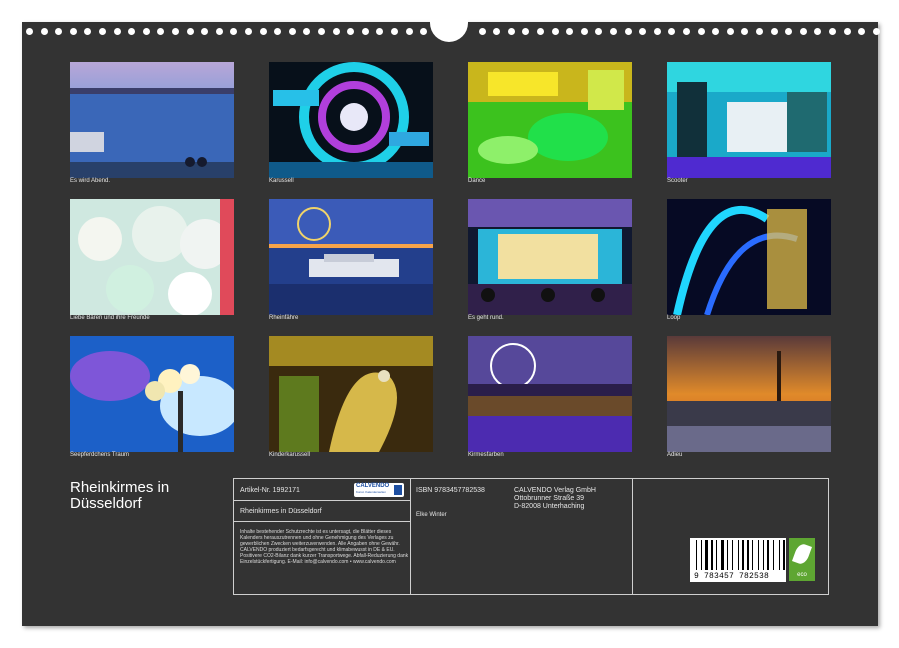  I want to click on photo-caption: Liebe Bären und ihre Freunde, so click(110, 318).